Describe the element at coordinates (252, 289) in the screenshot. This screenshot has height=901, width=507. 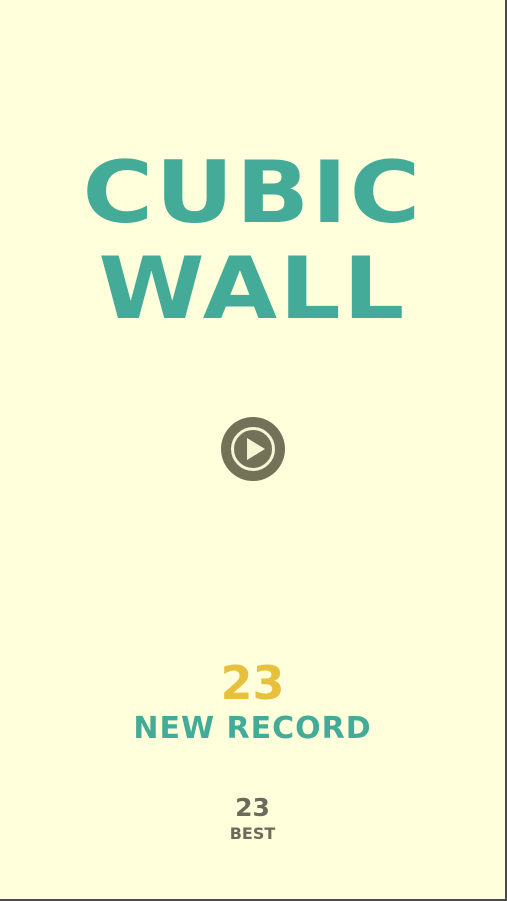
I see `game-title-wall: WALL` at that location.